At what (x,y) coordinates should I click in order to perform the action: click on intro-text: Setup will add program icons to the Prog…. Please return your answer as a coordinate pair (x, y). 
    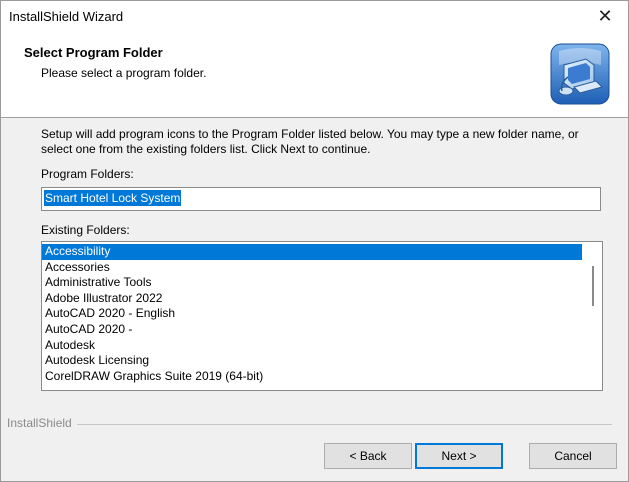
    Looking at the image, I should click on (310, 141).